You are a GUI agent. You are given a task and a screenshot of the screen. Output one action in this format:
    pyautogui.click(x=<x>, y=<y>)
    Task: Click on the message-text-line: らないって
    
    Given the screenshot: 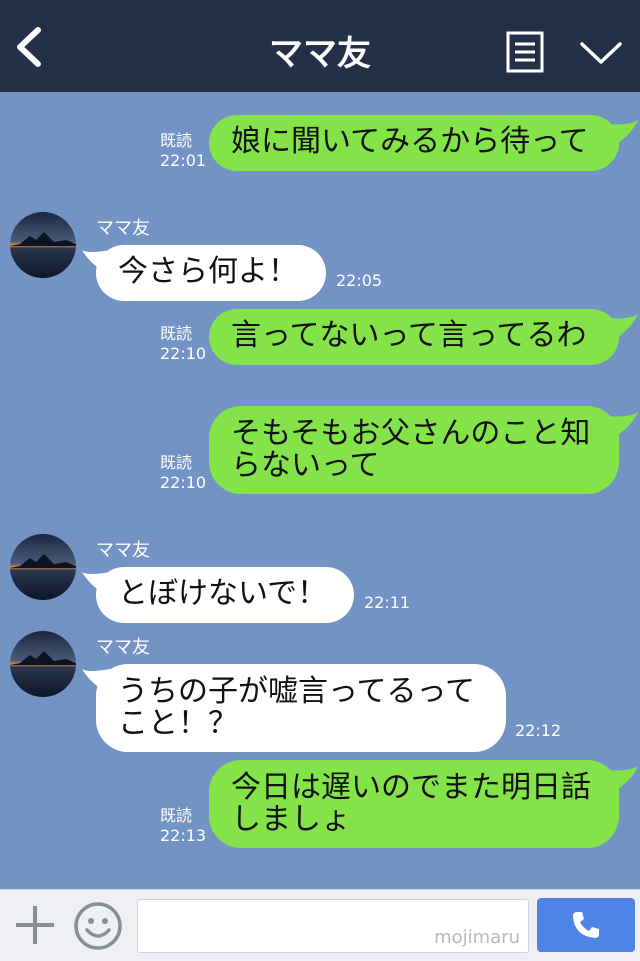 What is the action you would take?
    pyautogui.click(x=305, y=465)
    